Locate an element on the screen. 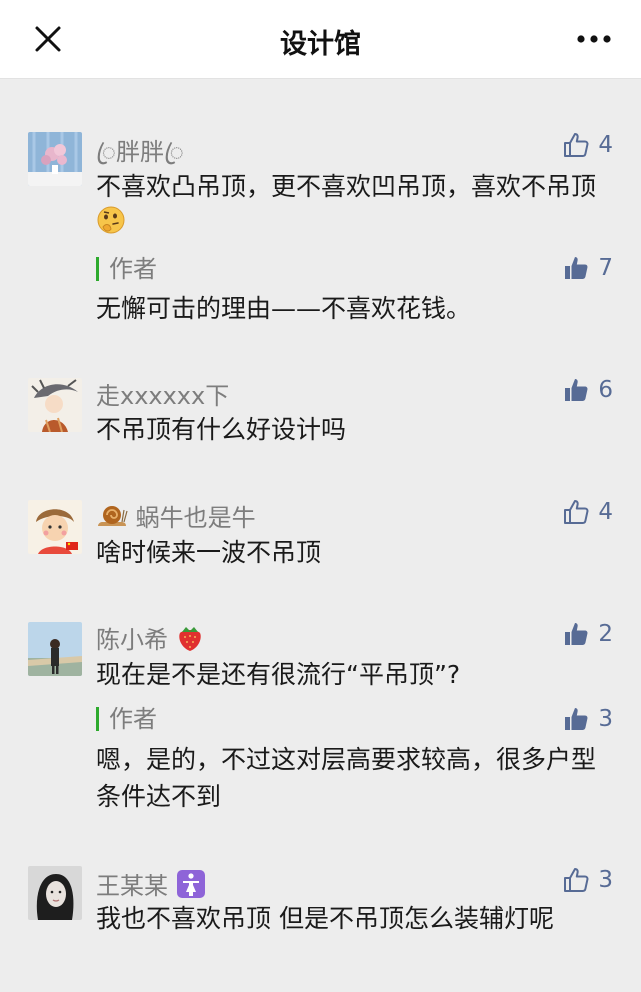  author-reply-text: 嗯，是的，不过这对层高要求较高，很多户型条件达不到 is located at coordinates (346, 778).